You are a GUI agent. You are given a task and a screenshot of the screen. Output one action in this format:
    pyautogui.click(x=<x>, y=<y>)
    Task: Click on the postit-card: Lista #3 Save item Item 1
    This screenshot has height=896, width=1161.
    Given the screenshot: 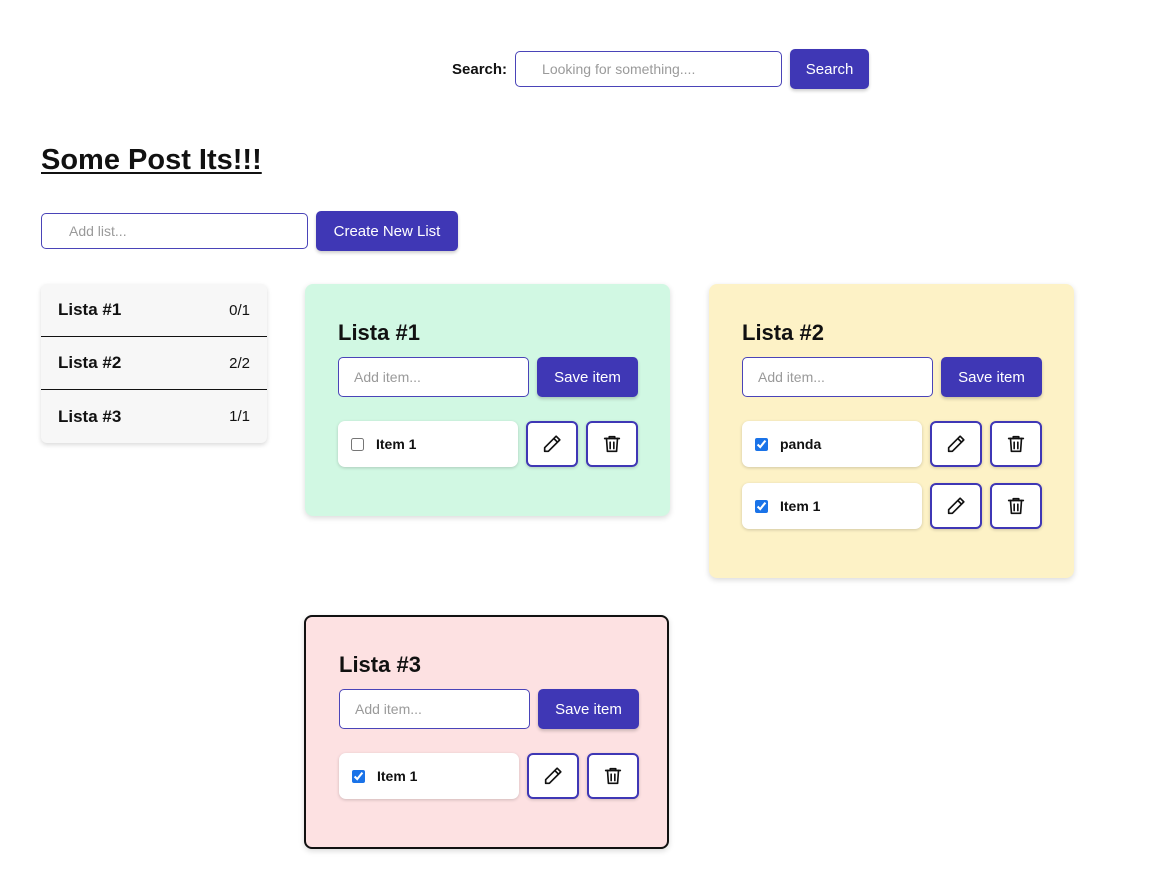 What is the action you would take?
    pyautogui.click(x=486, y=732)
    